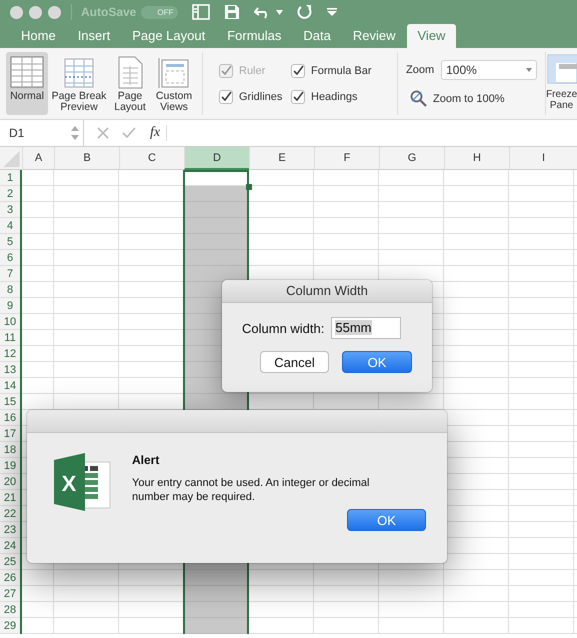 Image resolution: width=577 pixels, height=638 pixels. What do you see at coordinates (10, 258) in the screenshot?
I see `row-header: 6` at bounding box center [10, 258].